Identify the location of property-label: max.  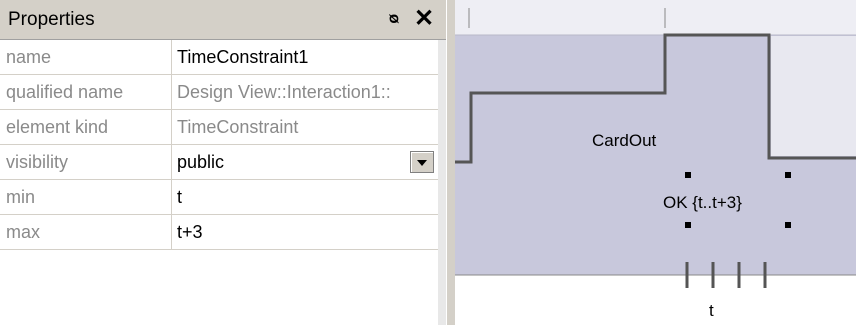
(86, 232).